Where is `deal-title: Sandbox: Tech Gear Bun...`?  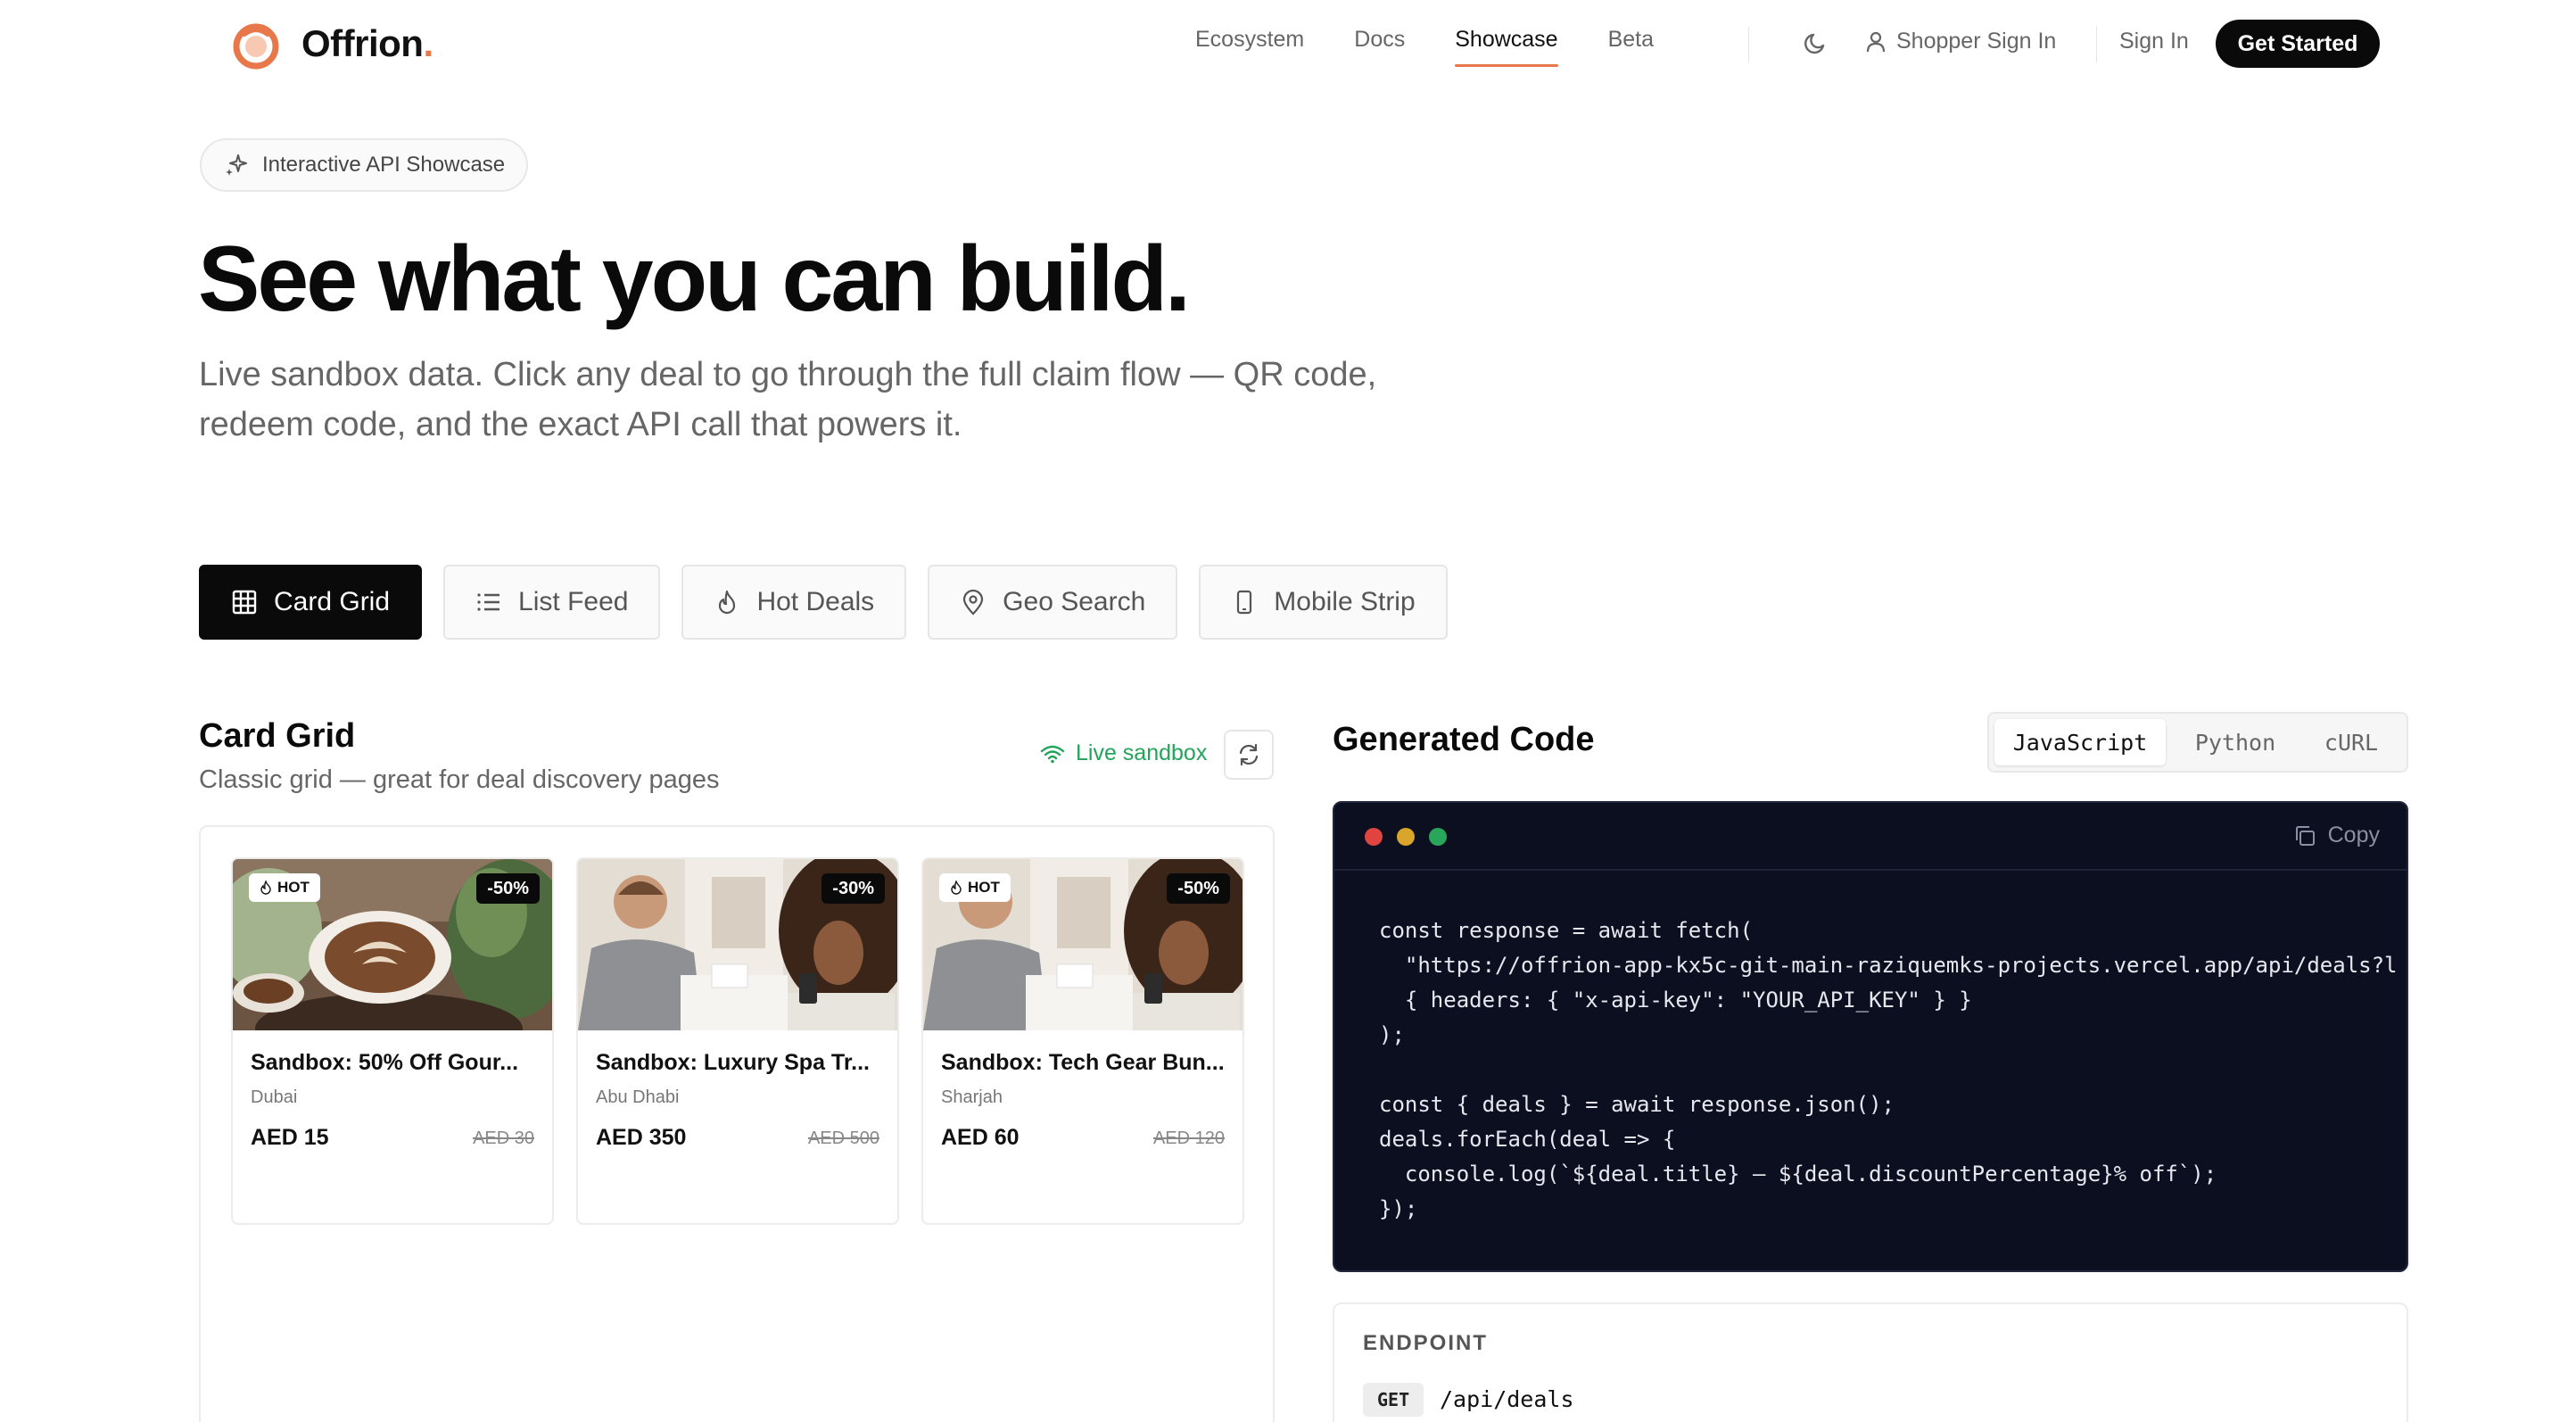
deal-title: Sandbox: Tech Gear Bun... is located at coordinates (1083, 1062).